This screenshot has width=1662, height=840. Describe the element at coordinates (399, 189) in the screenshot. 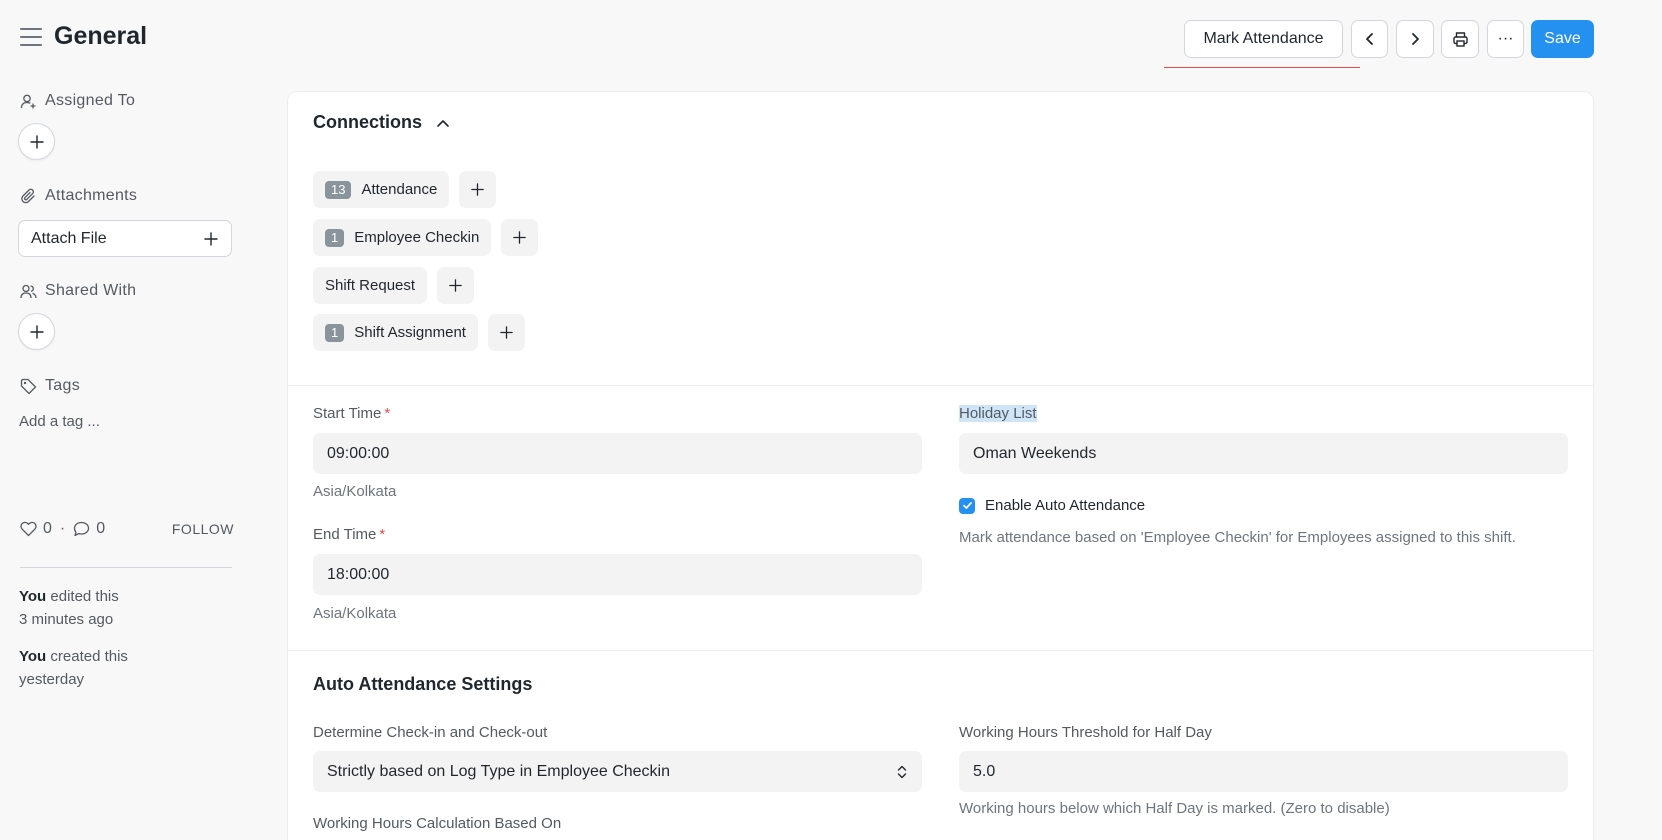

I see `connection-label: Attendance` at that location.